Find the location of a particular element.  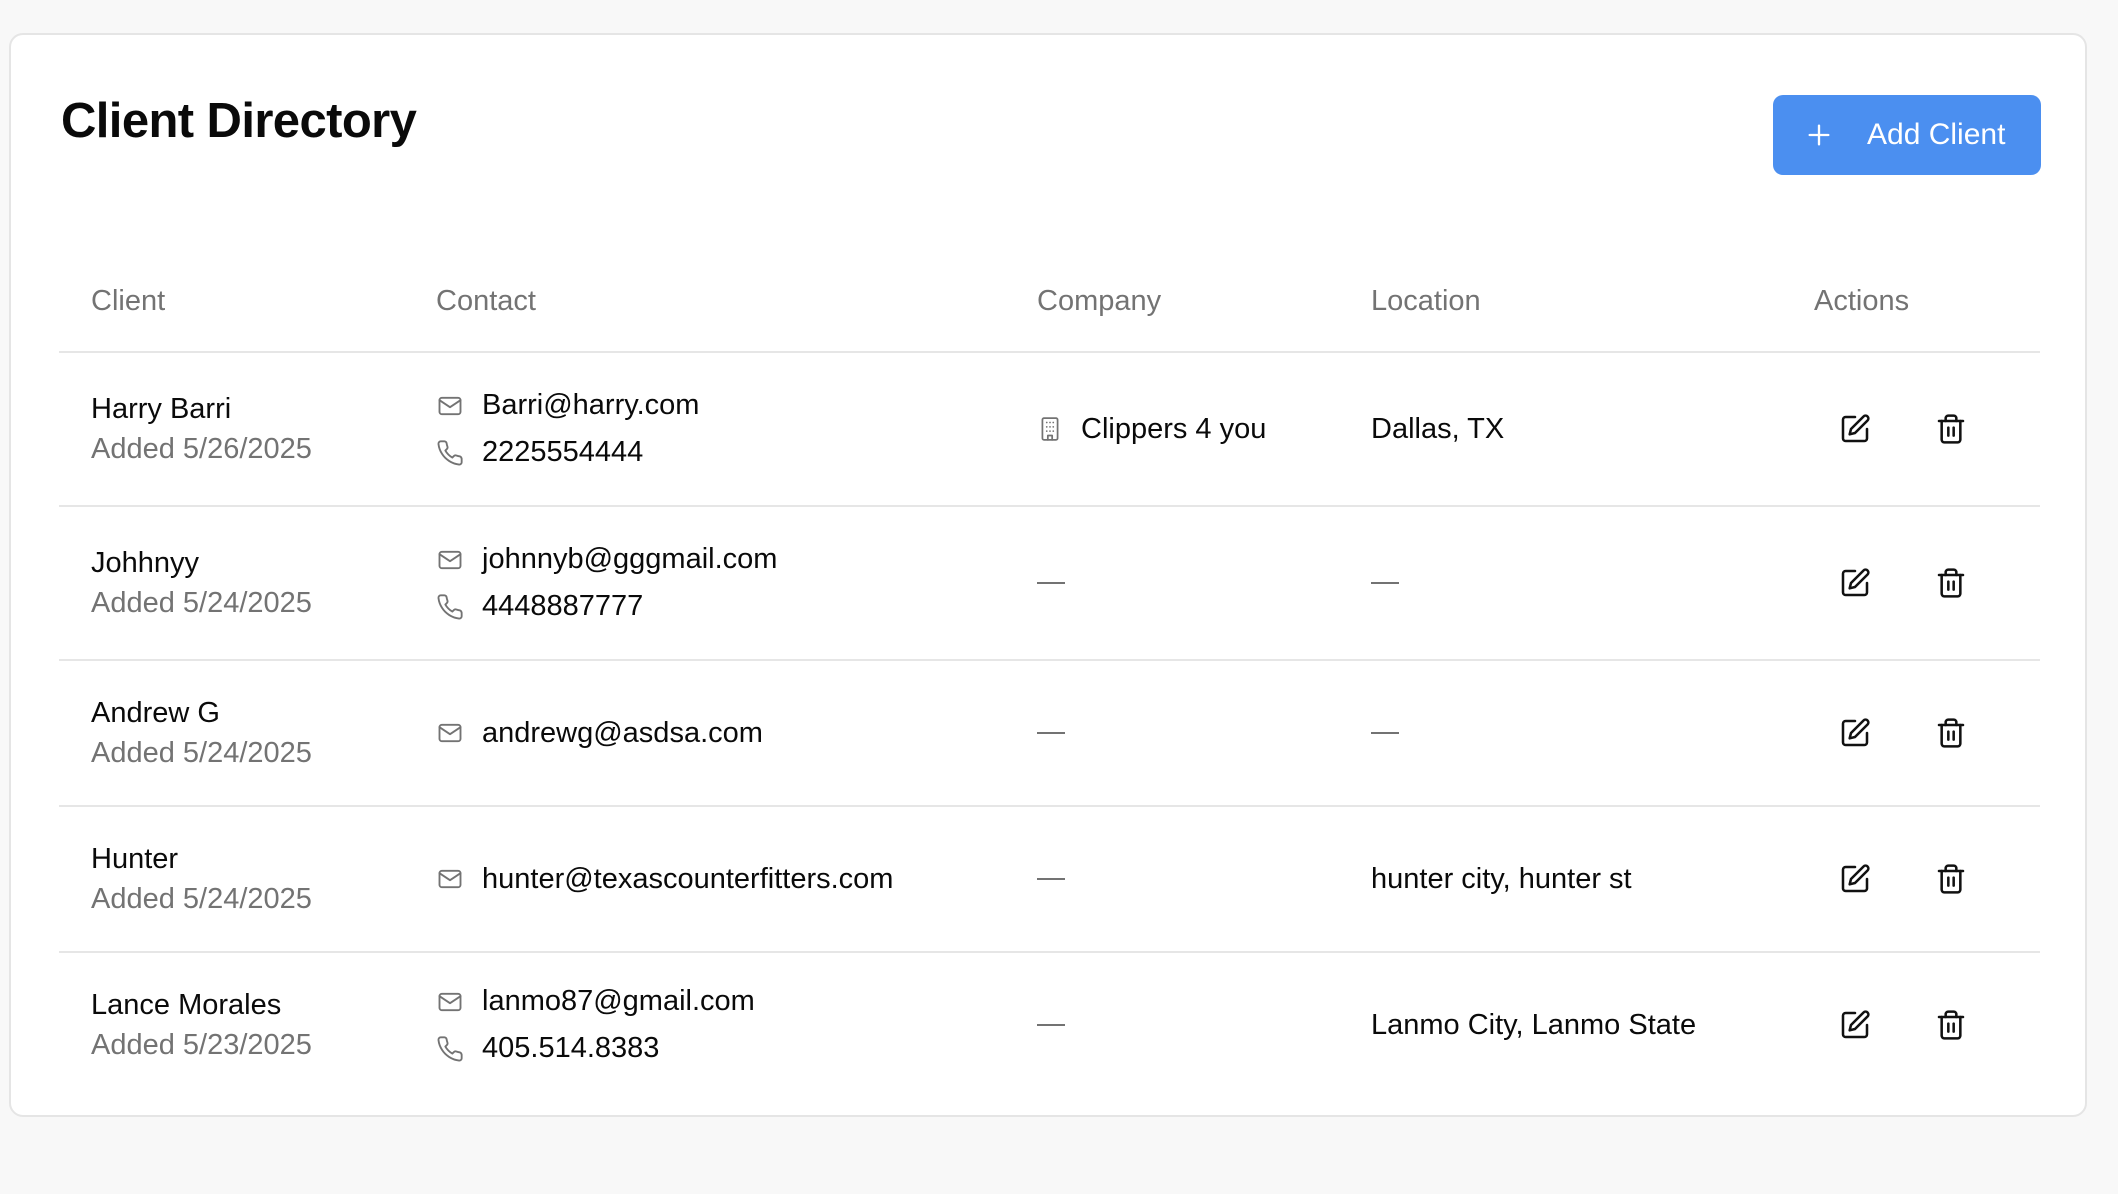

column-header-client: Client is located at coordinates (128, 301).